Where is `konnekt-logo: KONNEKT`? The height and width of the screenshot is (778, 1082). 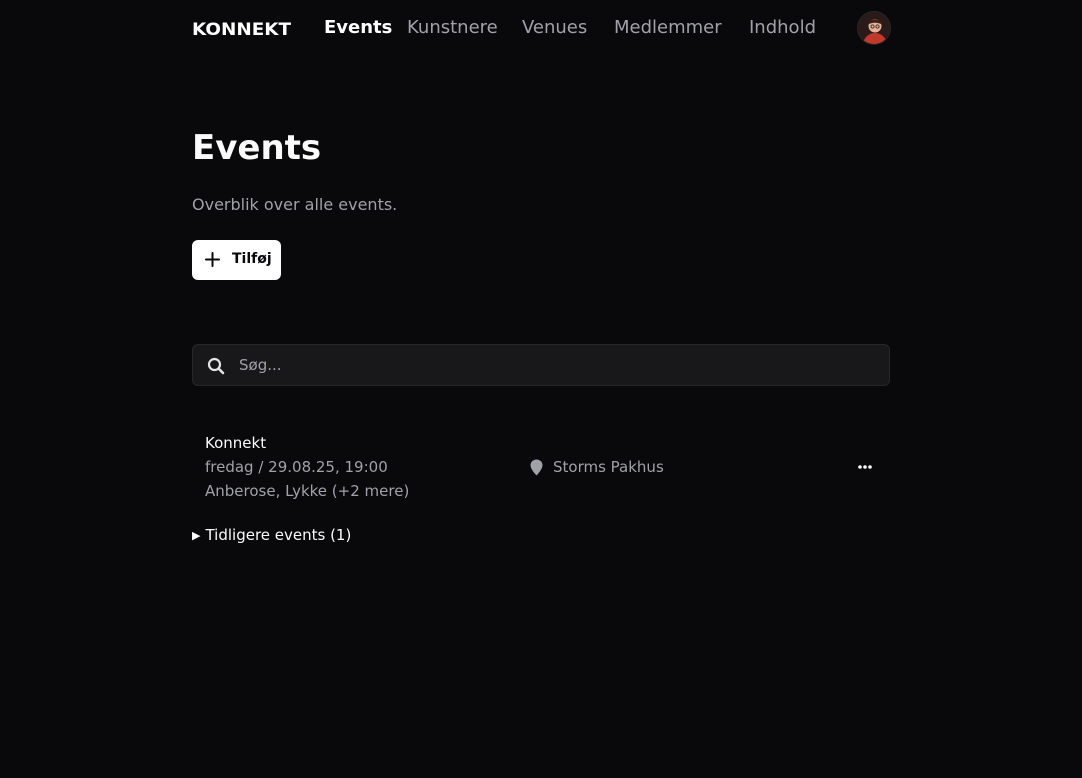
konnekt-logo: KONNEKT is located at coordinates (241, 30).